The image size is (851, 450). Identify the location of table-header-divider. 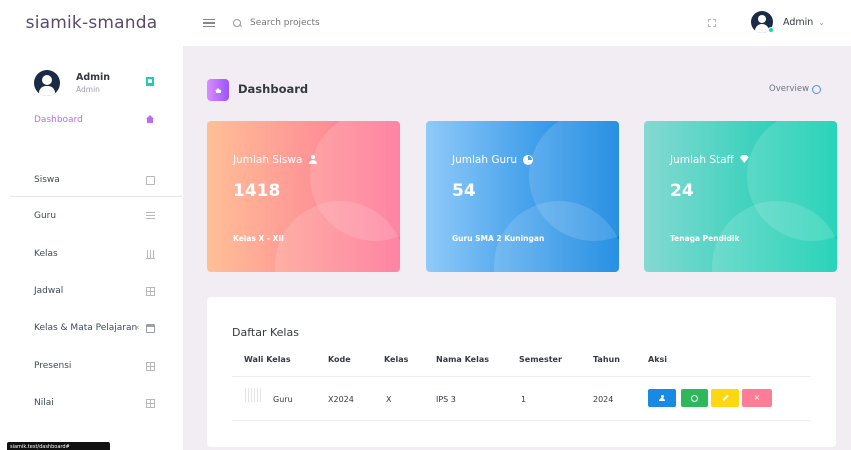
(521, 376).